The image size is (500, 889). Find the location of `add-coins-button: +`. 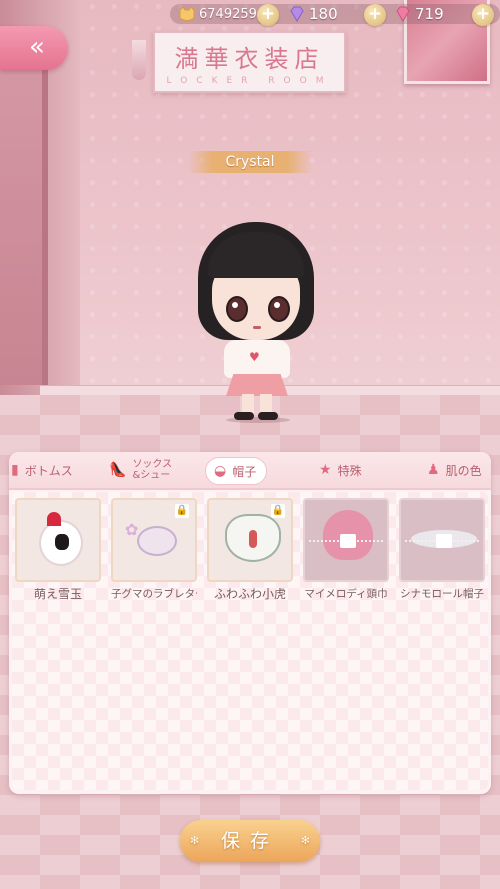

add-coins-button: + is located at coordinates (268, 15).